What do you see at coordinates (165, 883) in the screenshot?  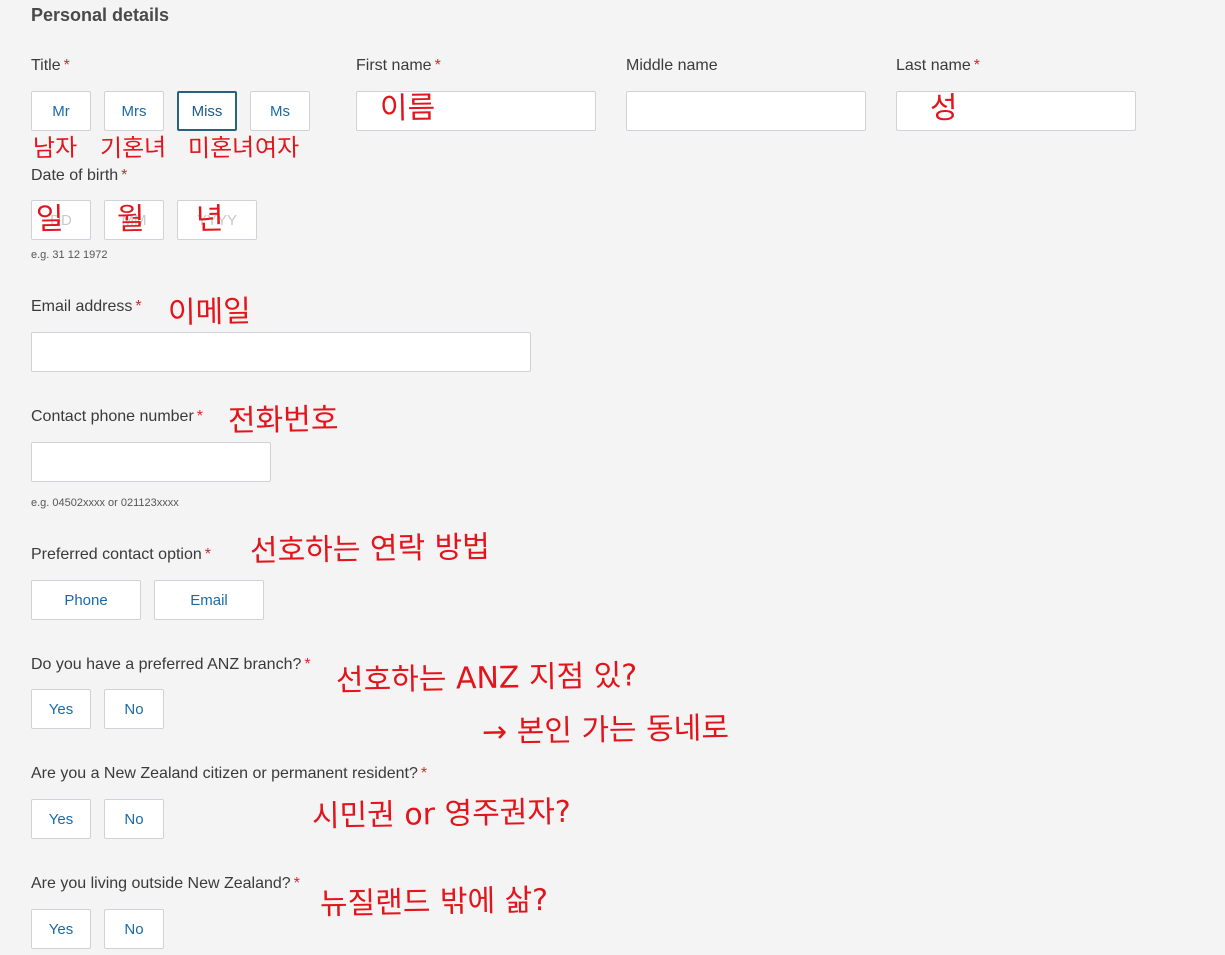 I see `living-outside-label: Are you living outside New Zealand? *` at bounding box center [165, 883].